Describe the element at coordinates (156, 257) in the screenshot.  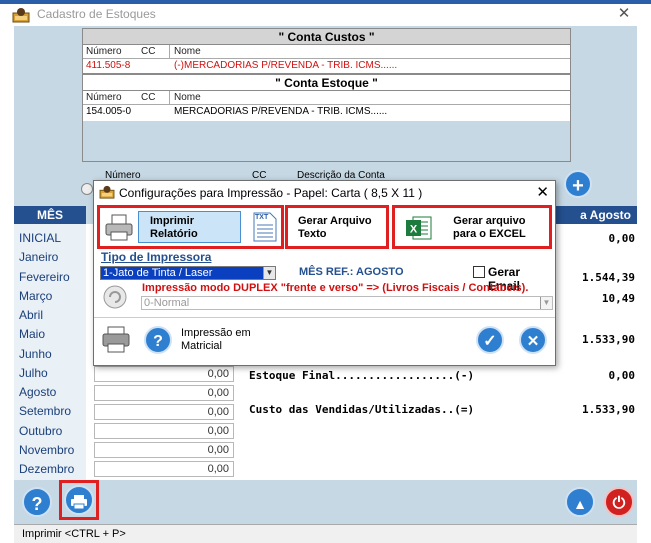
I see `printer-type-label: Tipo de Impressora` at that location.